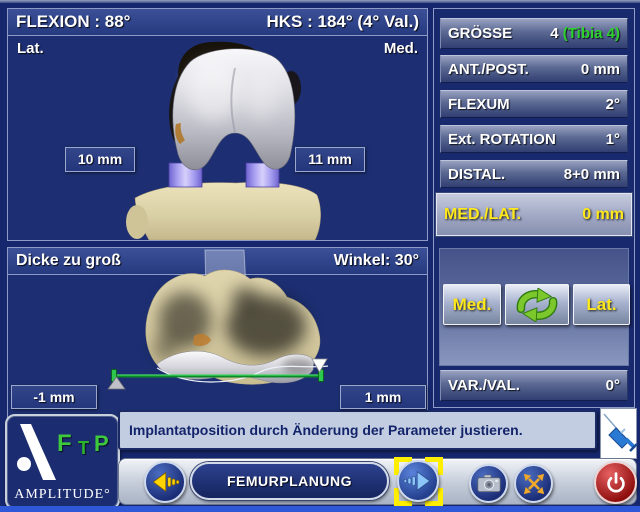  I want to click on param-value: 4 (Tibia 4), so click(585, 33).